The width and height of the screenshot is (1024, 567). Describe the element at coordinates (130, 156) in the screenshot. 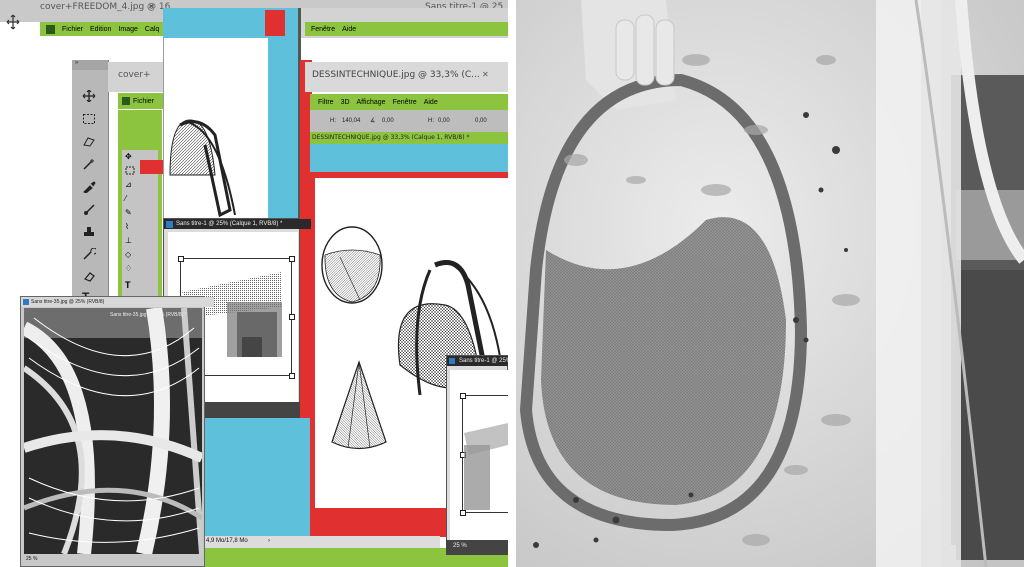

I see `mini-move-icon: ✥` at that location.